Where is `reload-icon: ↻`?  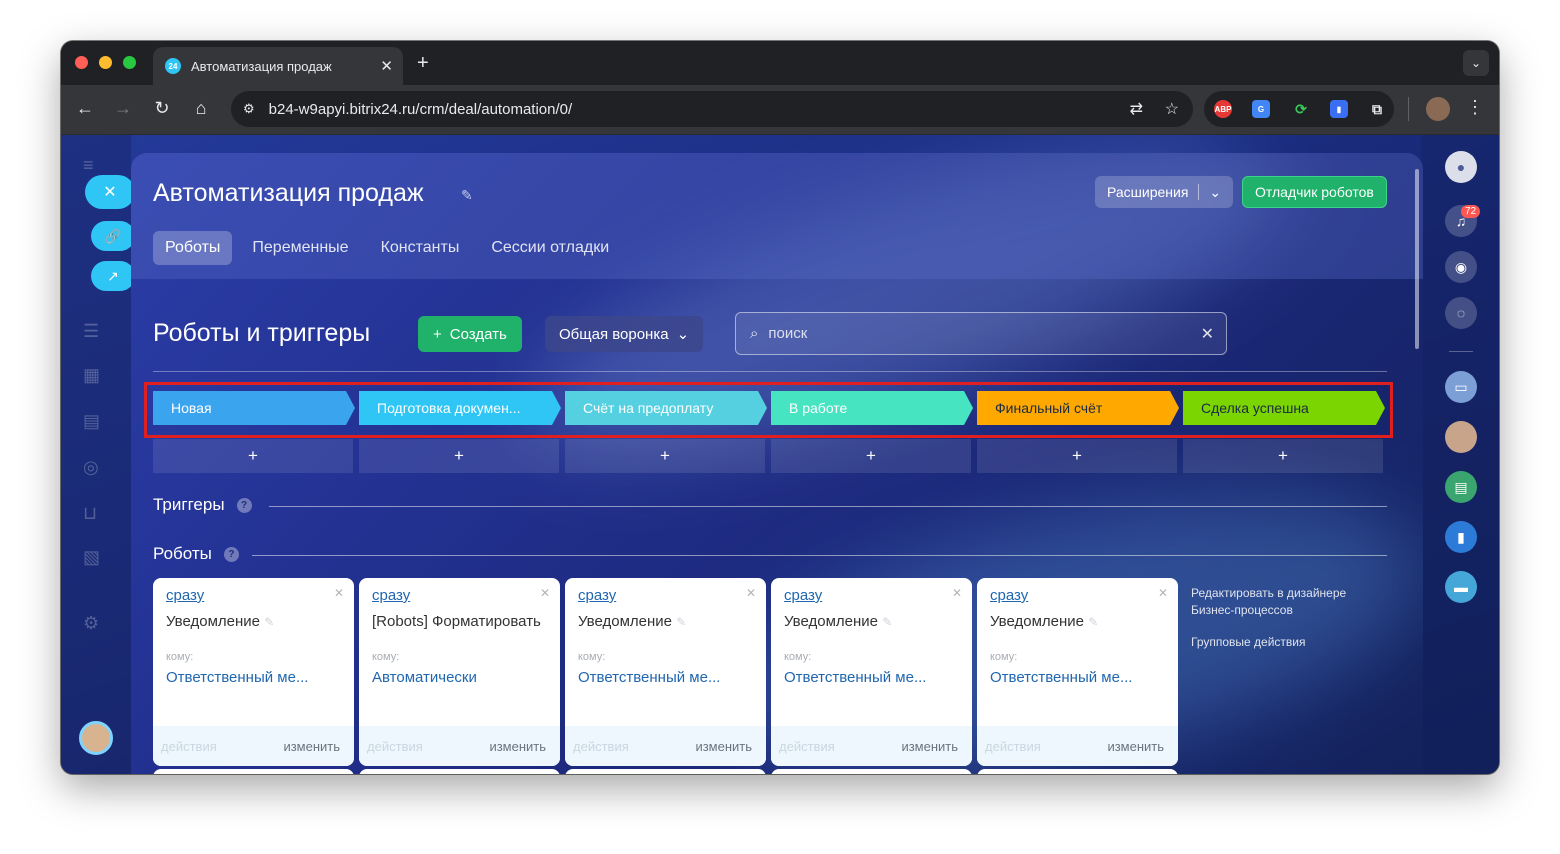 reload-icon: ↻ is located at coordinates (162, 108).